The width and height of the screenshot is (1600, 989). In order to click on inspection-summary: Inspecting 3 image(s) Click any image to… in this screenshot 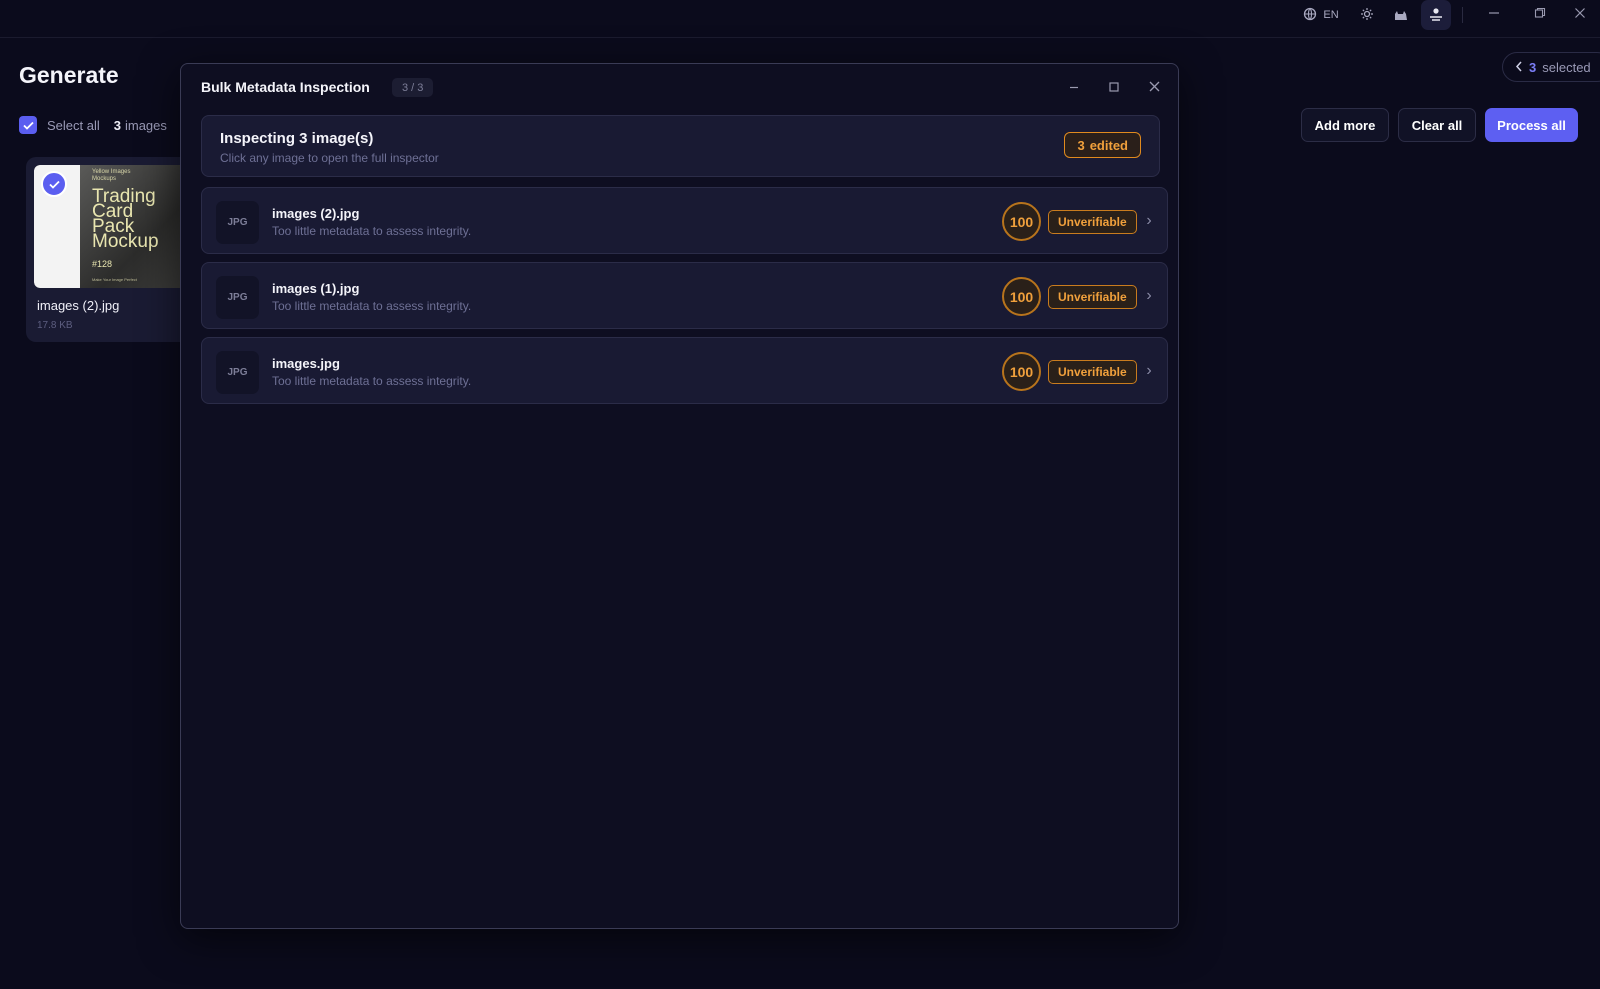, I will do `click(680, 146)`.